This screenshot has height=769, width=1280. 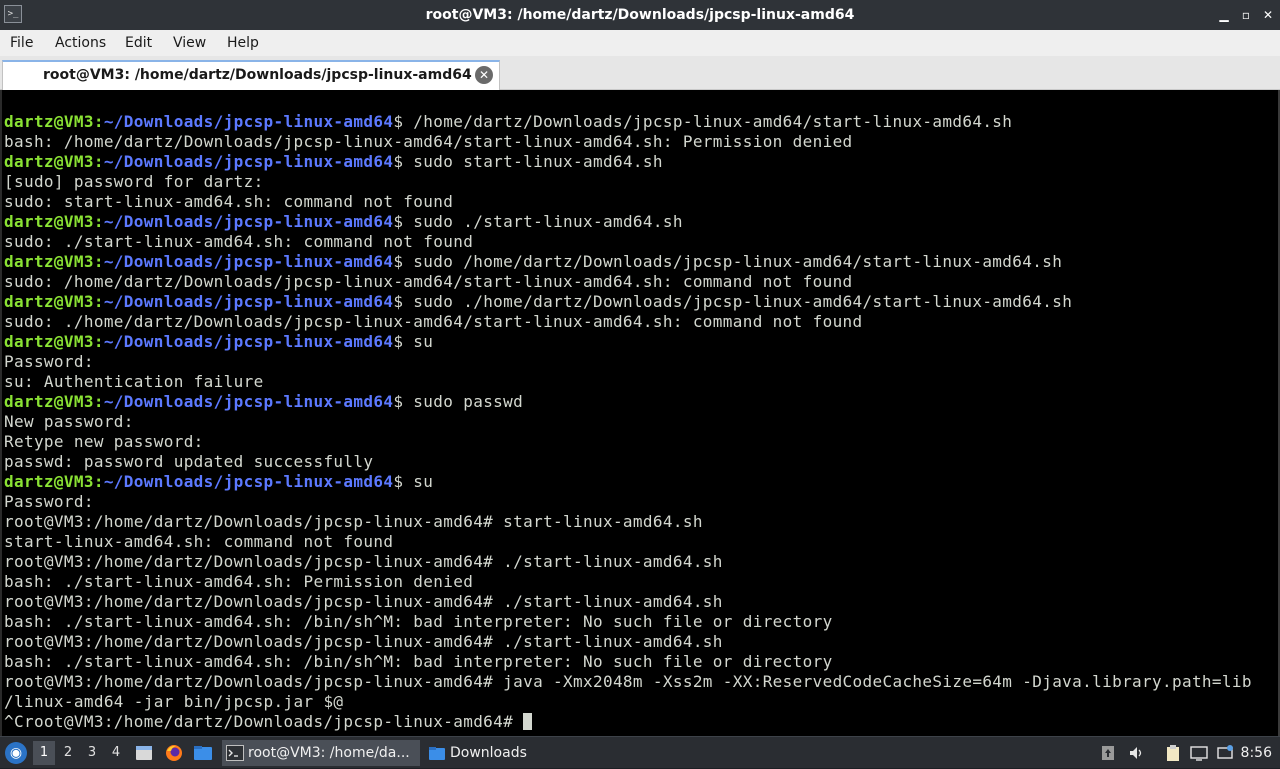 I want to click on menu-edit: Edit, so click(x=138, y=43).